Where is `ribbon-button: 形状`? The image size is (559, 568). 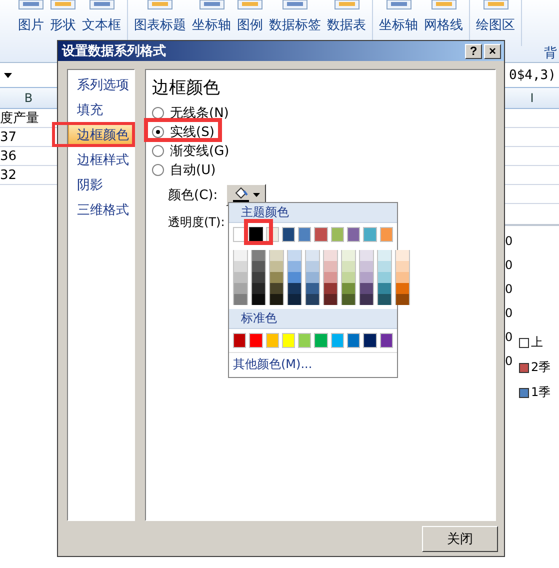
ribbon-button: 形状 is located at coordinates (63, 25).